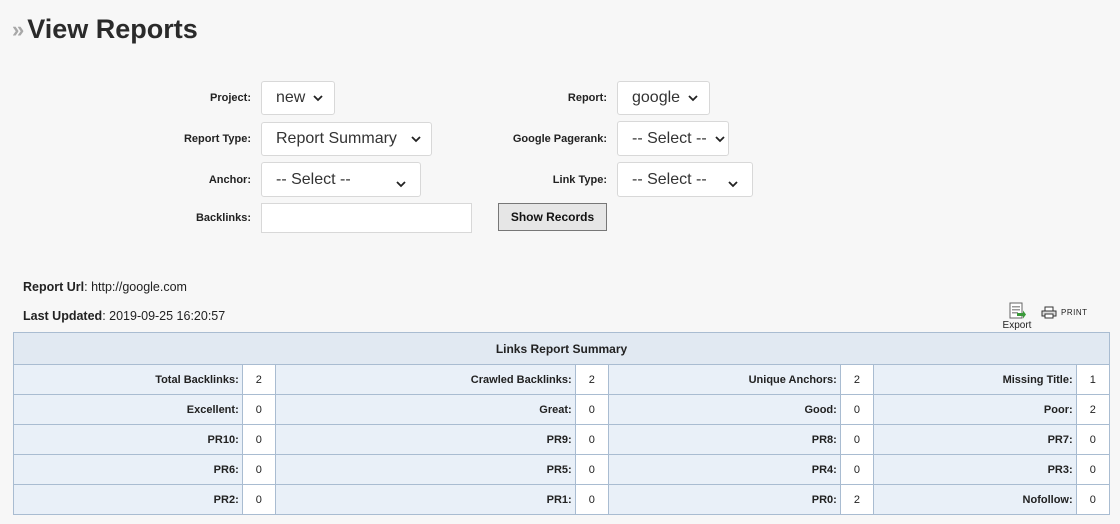  I want to click on table-row: PR2: 0 PR1: 0 PR0: 2 Nofollow: 0, so click(562, 499).